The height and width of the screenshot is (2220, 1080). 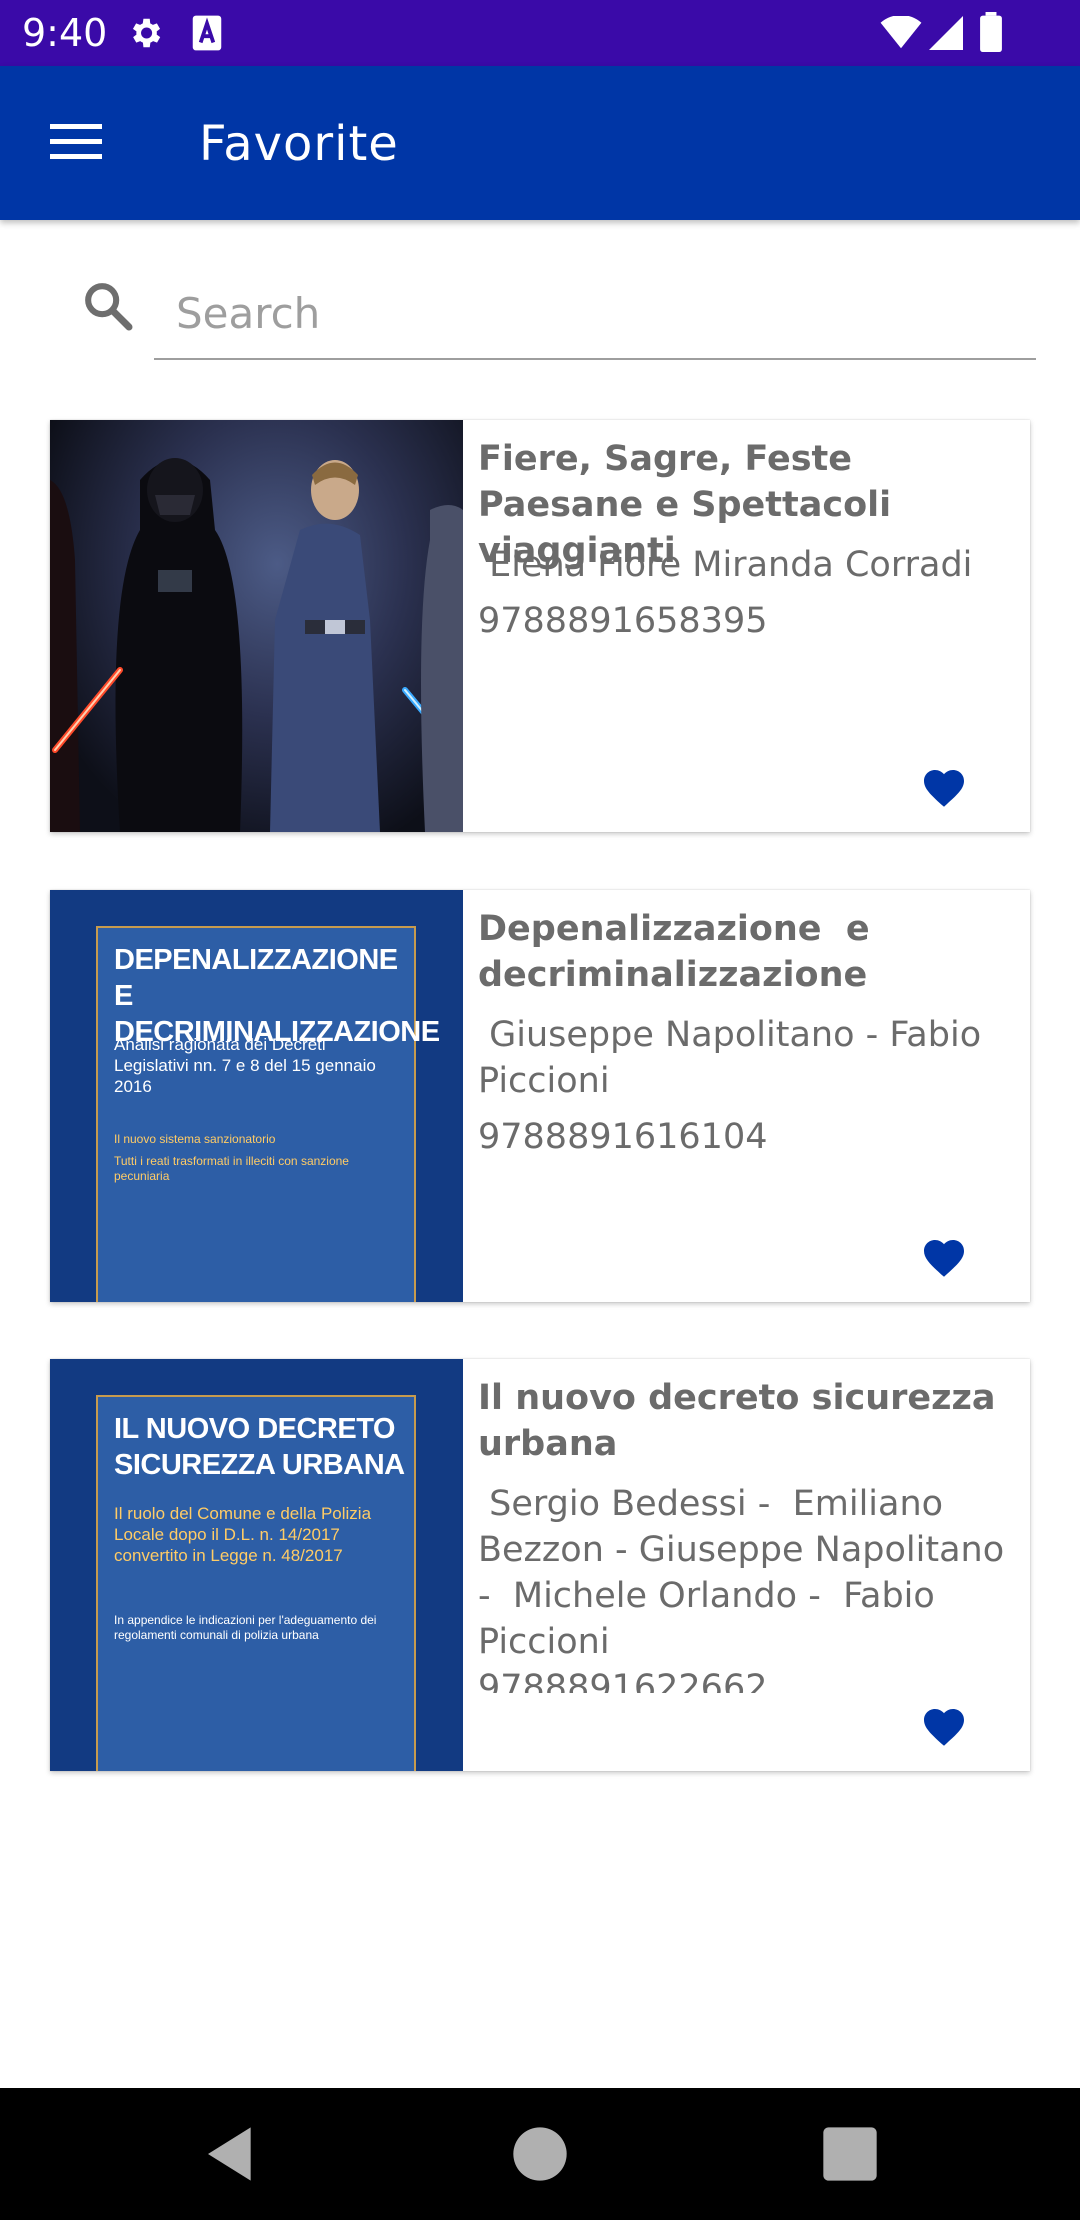 I want to click on book-title: Il nuovo decreto sicurezza urbana, so click(x=737, y=1421).